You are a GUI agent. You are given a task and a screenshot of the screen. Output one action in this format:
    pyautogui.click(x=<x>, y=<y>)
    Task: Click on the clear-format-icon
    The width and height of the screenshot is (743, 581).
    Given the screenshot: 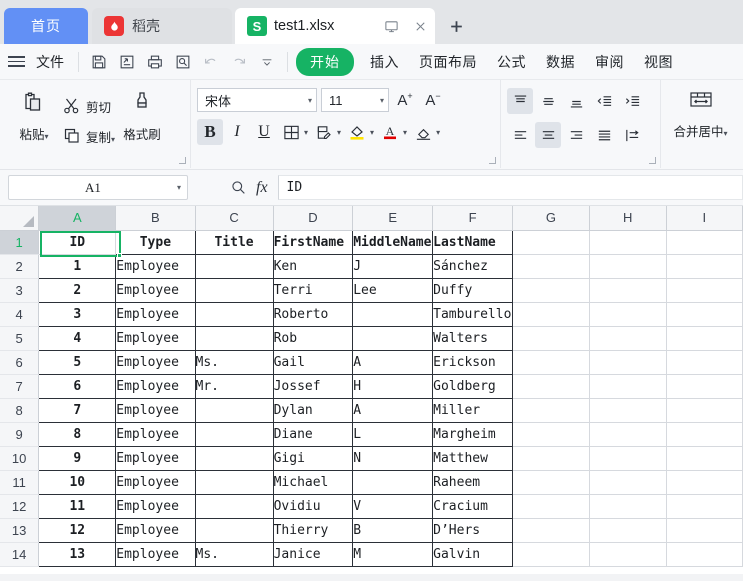 What is the action you would take?
    pyautogui.click(x=423, y=132)
    